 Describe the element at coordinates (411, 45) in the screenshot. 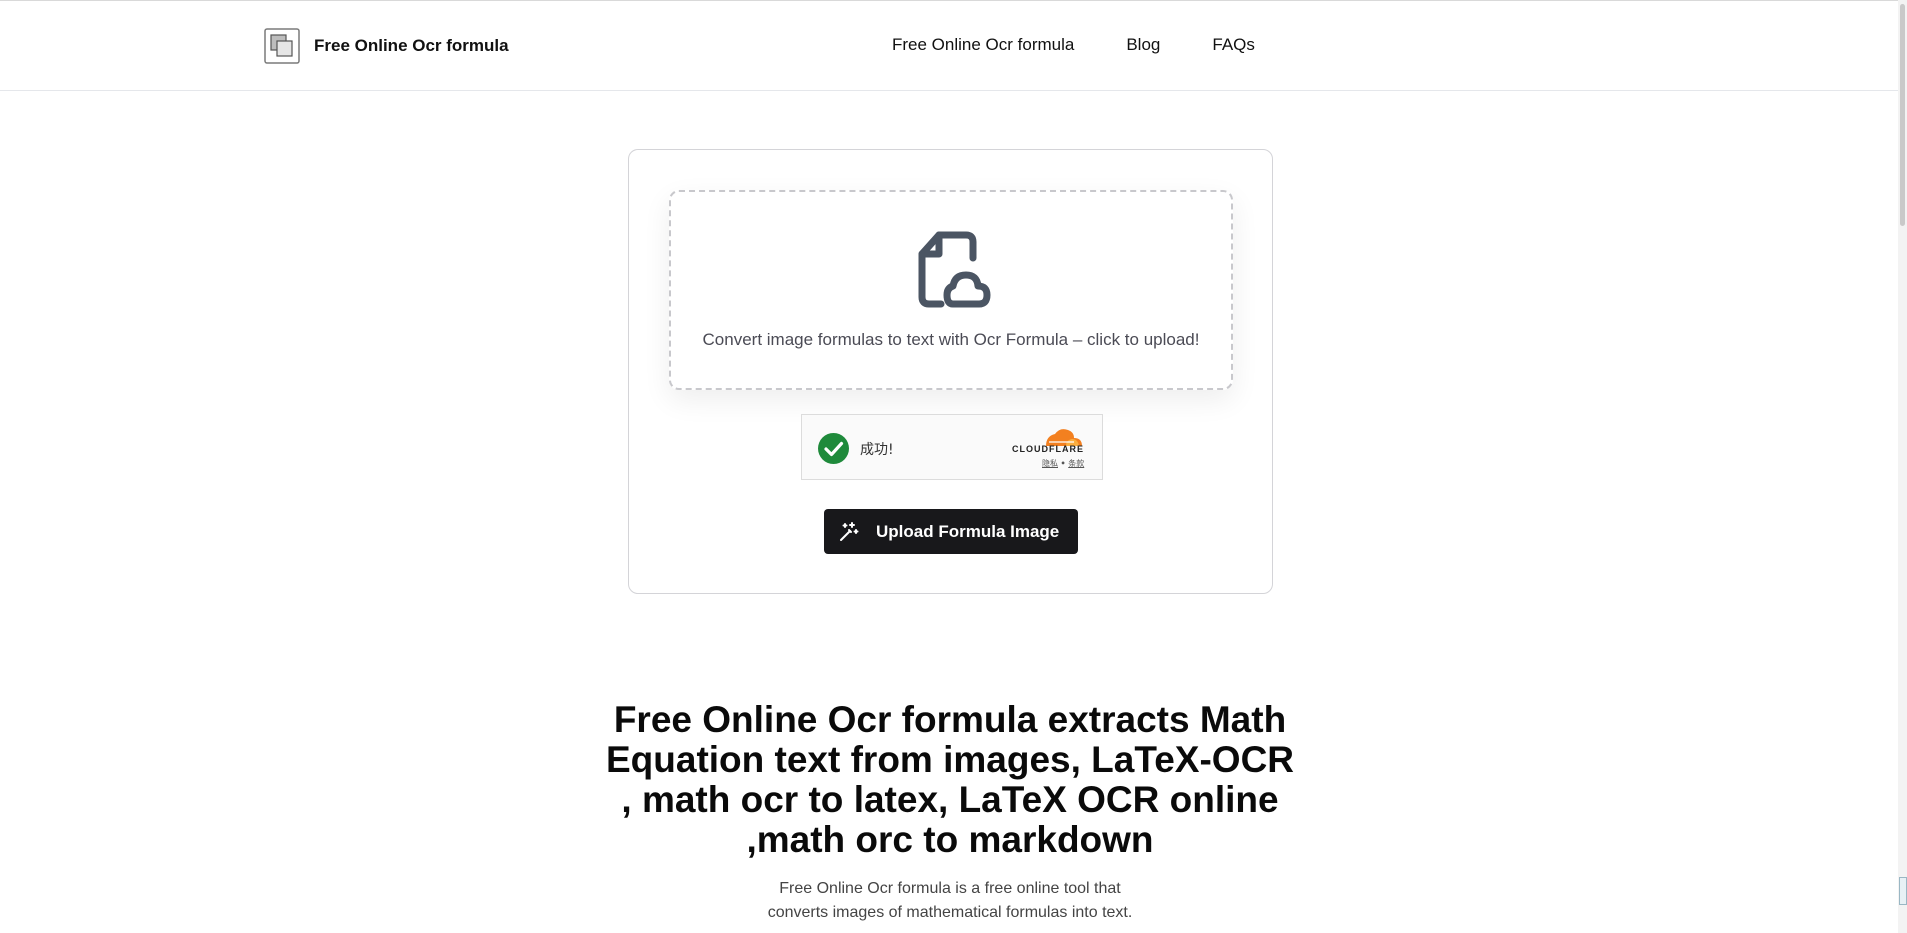

I see `brand-name: Free Online Ocr formula` at that location.